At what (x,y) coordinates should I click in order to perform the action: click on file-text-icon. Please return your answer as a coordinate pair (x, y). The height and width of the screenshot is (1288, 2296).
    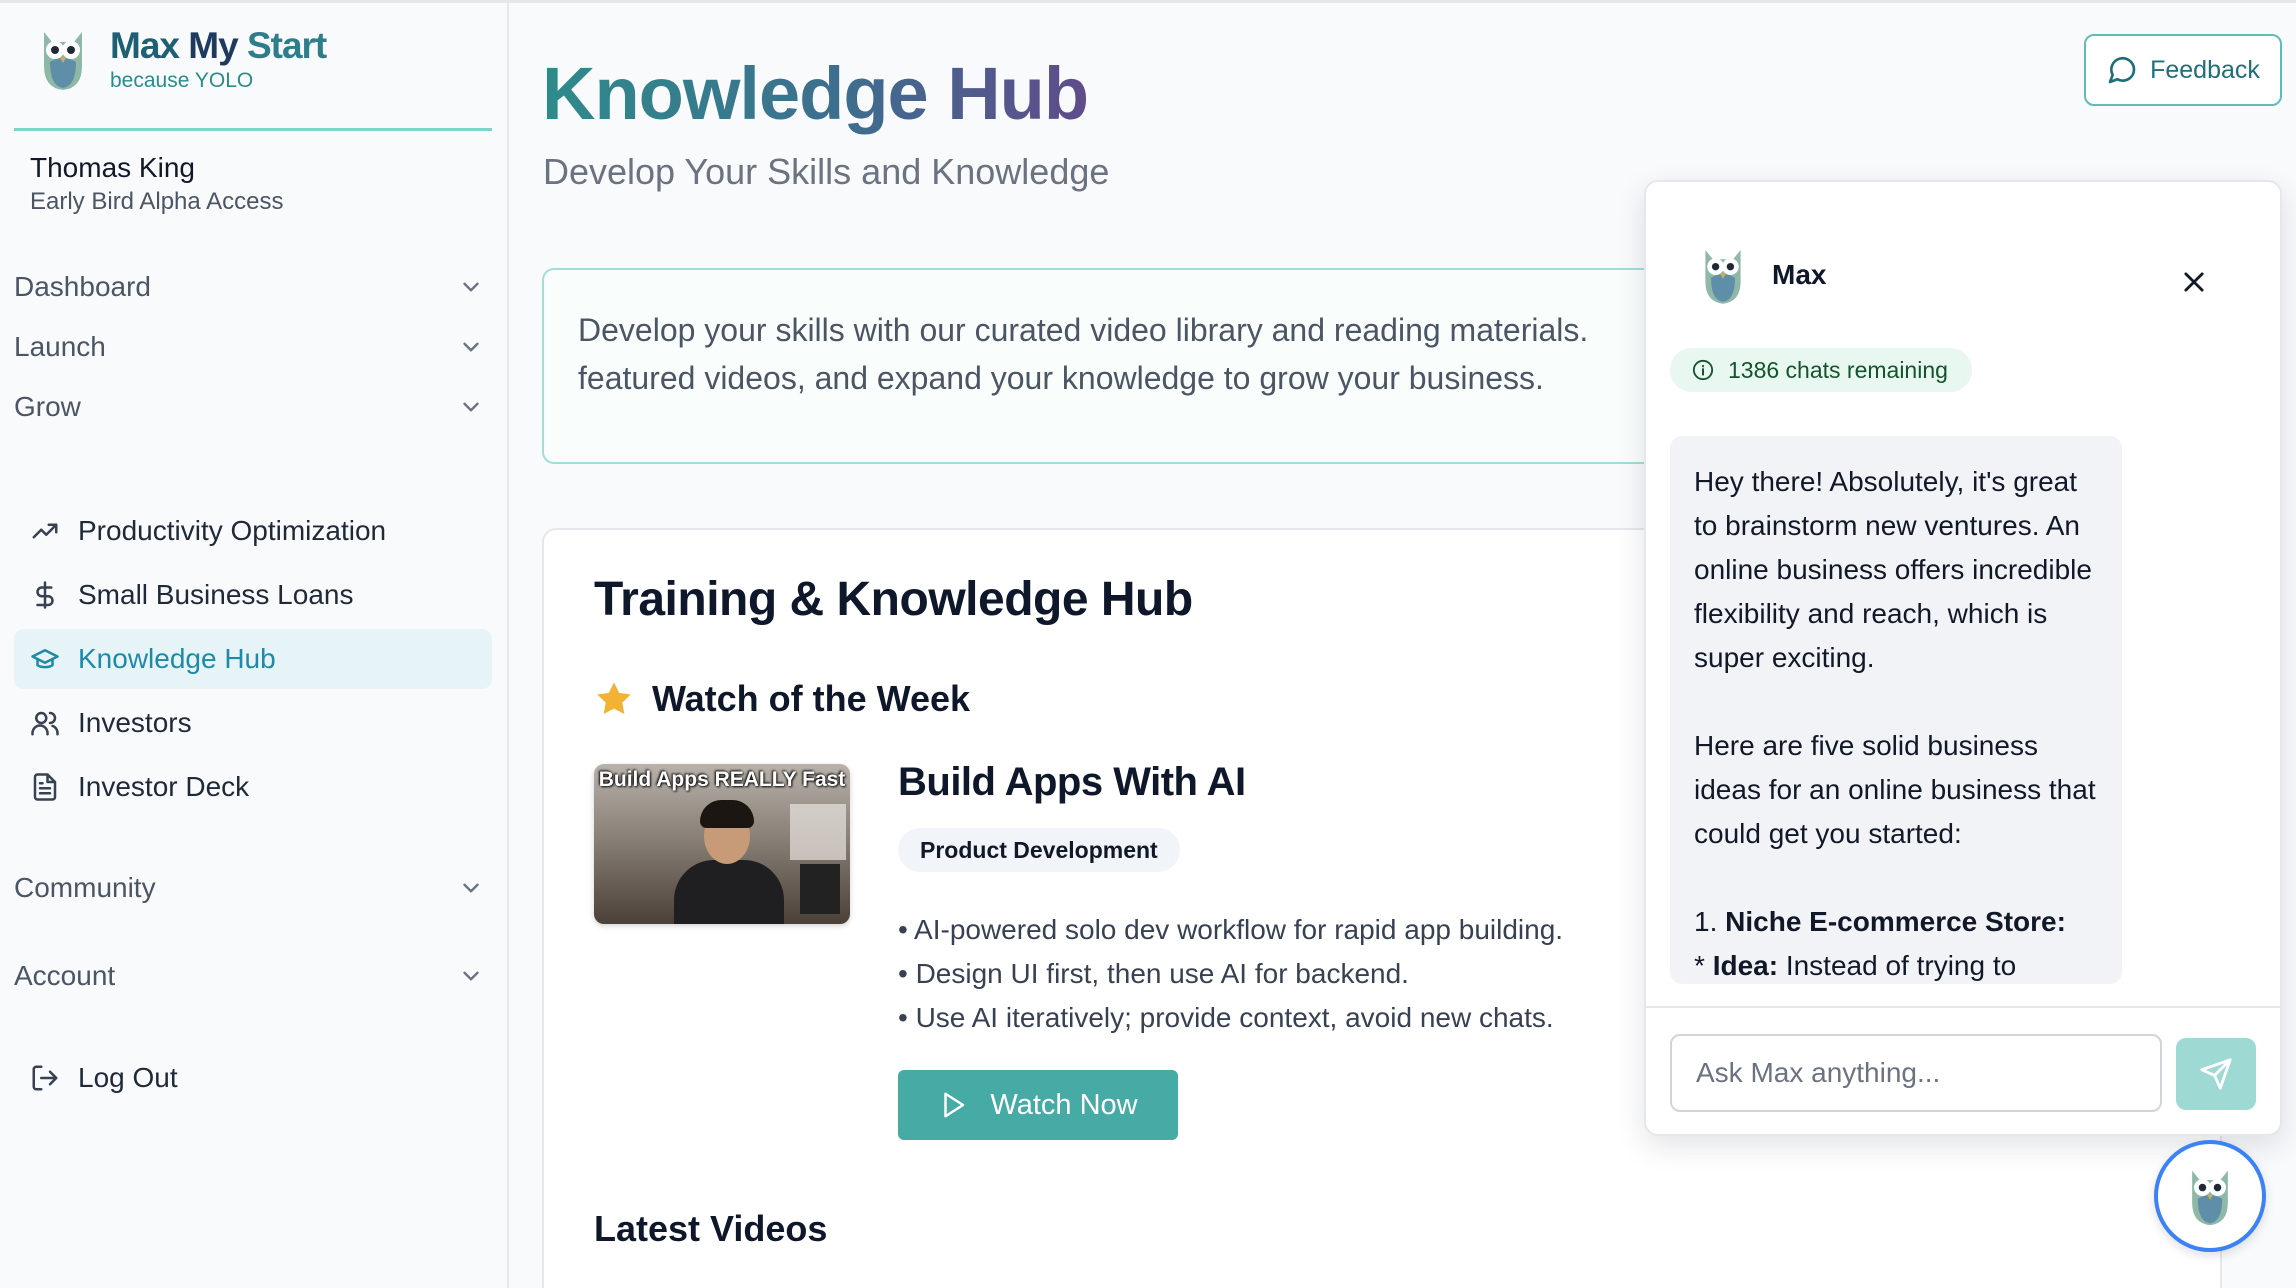
    Looking at the image, I should click on (45, 787).